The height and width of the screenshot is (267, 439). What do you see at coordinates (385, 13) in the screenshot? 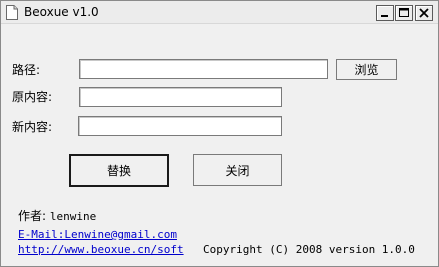
I see `minimize-button` at bounding box center [385, 13].